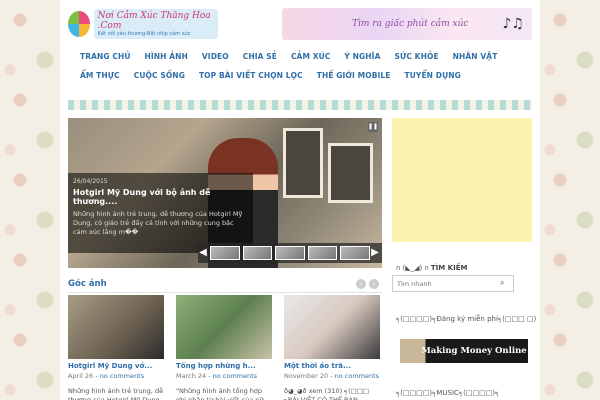 Image resolution: width=600 pixels, height=400 pixels. What do you see at coordinates (449, 268) in the screenshot?
I see `search-heading-label: TÌM KIẾM` at bounding box center [449, 268].